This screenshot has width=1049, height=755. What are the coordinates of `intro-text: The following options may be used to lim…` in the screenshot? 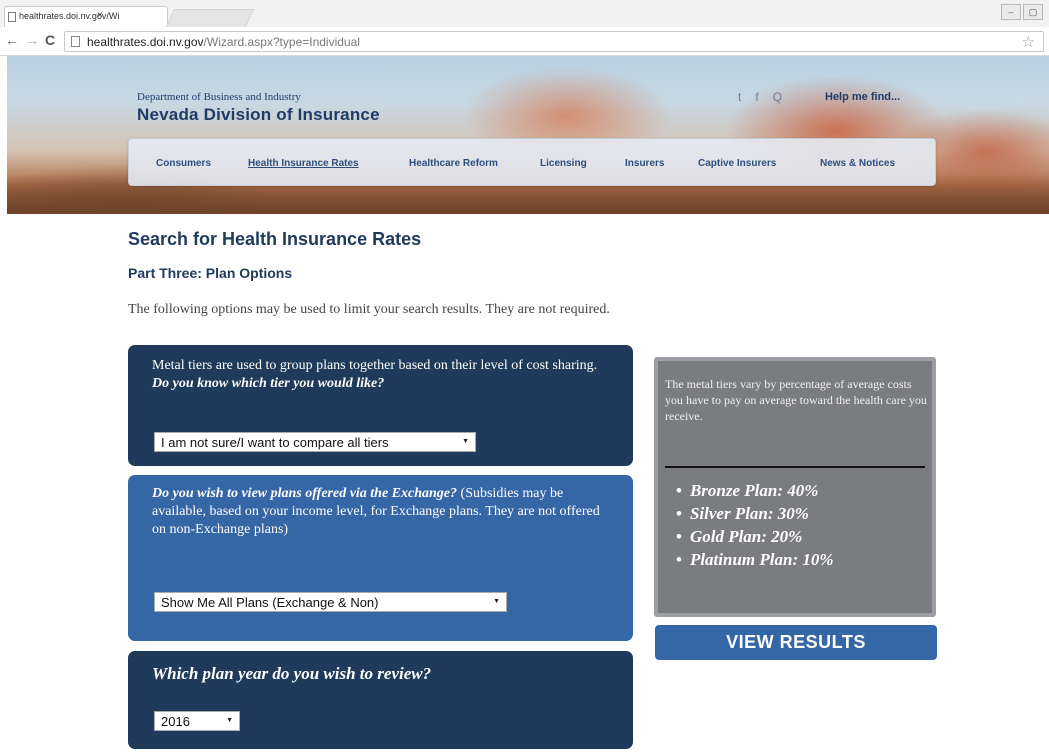 It's located at (369, 309).